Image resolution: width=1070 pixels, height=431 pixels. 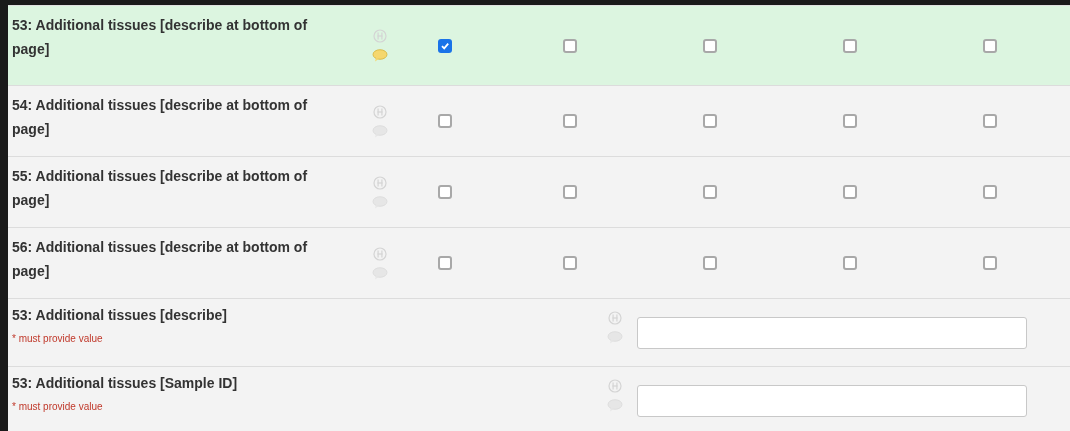 I want to click on check-icon, so click(x=445, y=45).